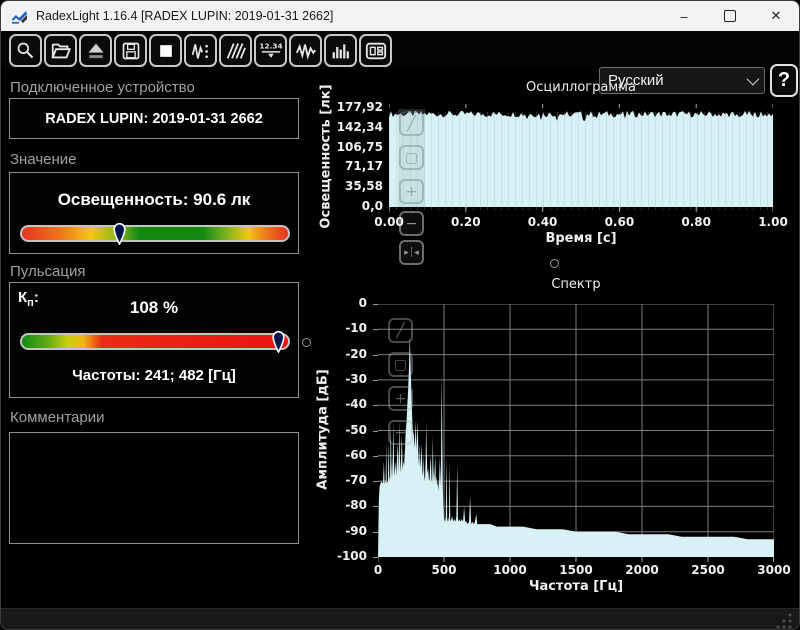 This screenshot has width=800, height=630. I want to click on tick-label: 0.00, so click(389, 222).